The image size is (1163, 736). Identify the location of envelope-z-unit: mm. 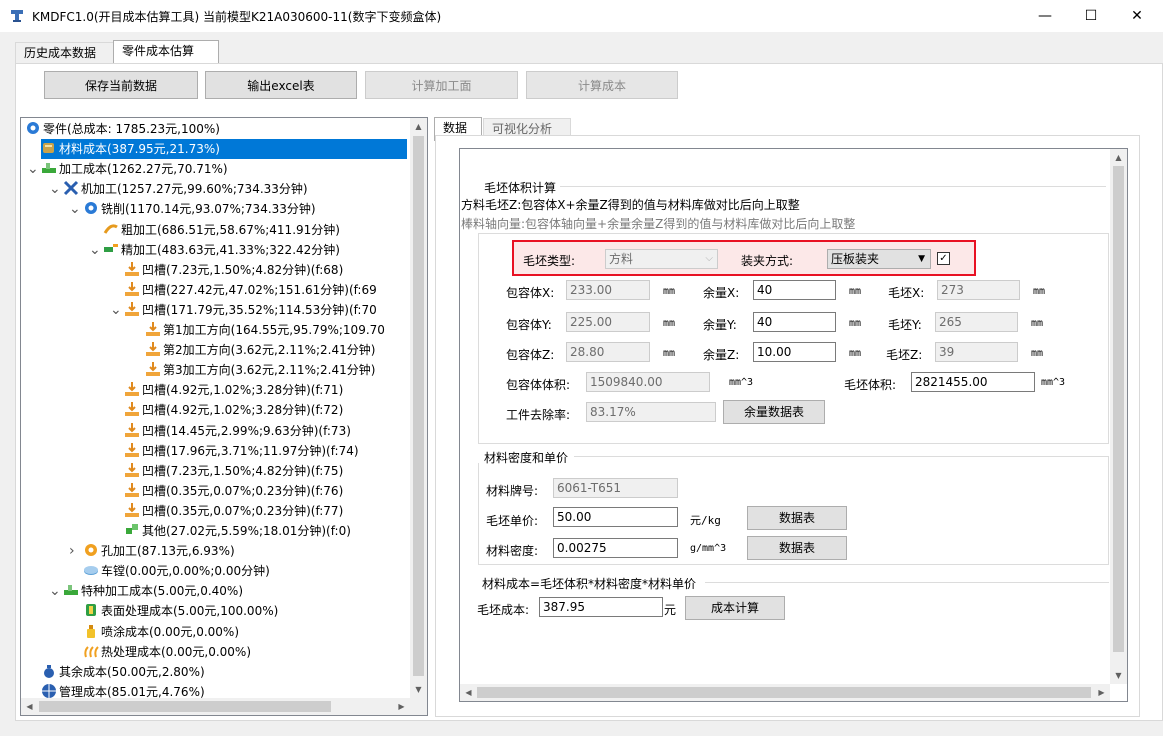
(669, 353).